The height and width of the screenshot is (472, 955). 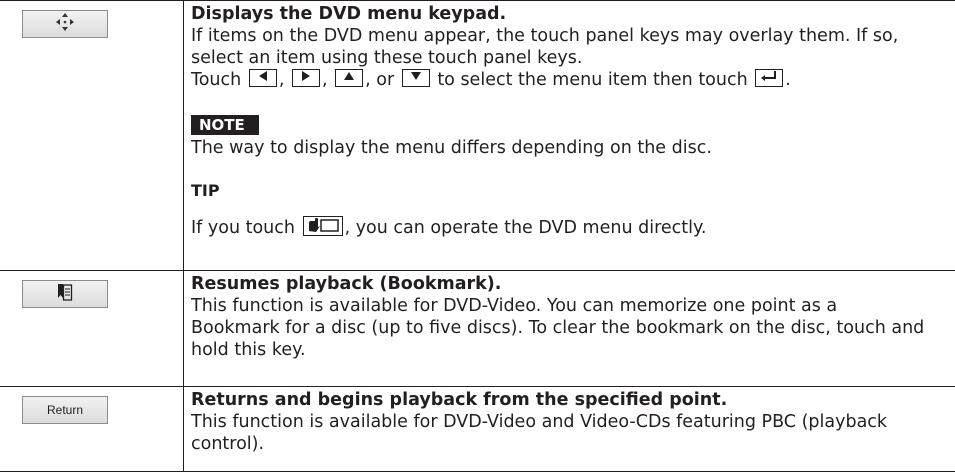 I want to click on enter-icon, so click(x=769, y=78).